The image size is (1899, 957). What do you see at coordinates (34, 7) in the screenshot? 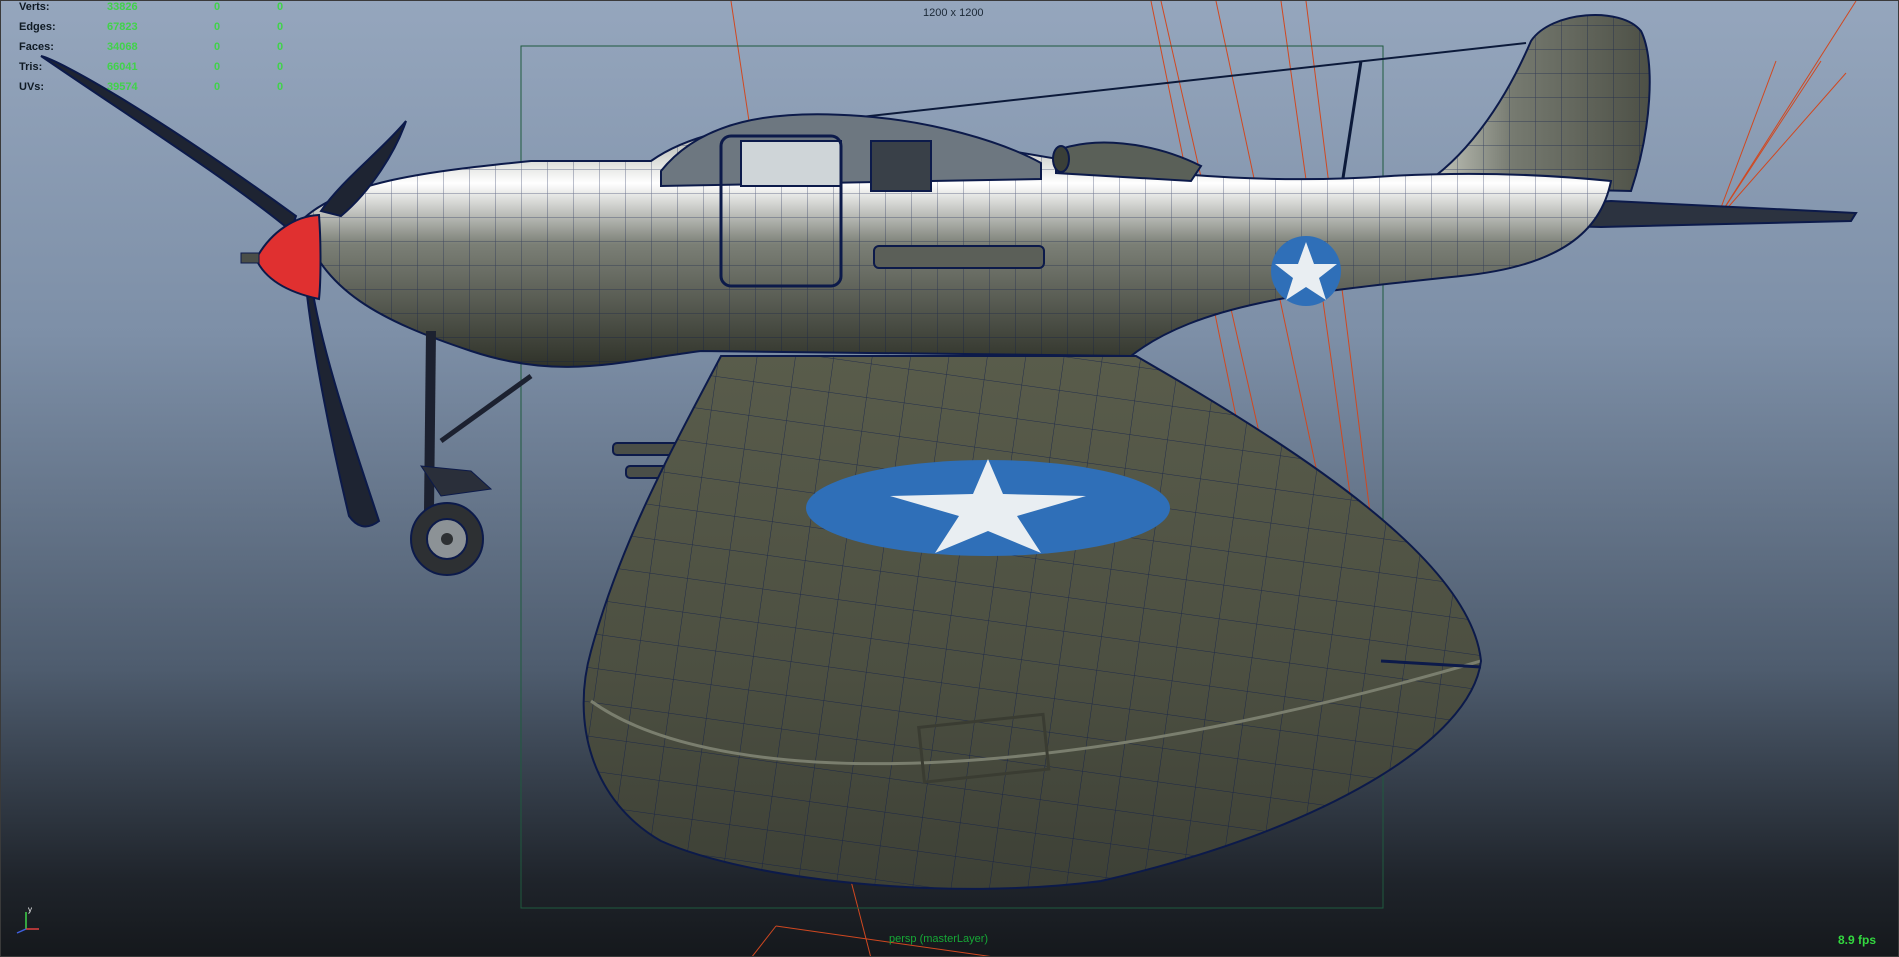
I see `hud-label: Verts:` at bounding box center [34, 7].